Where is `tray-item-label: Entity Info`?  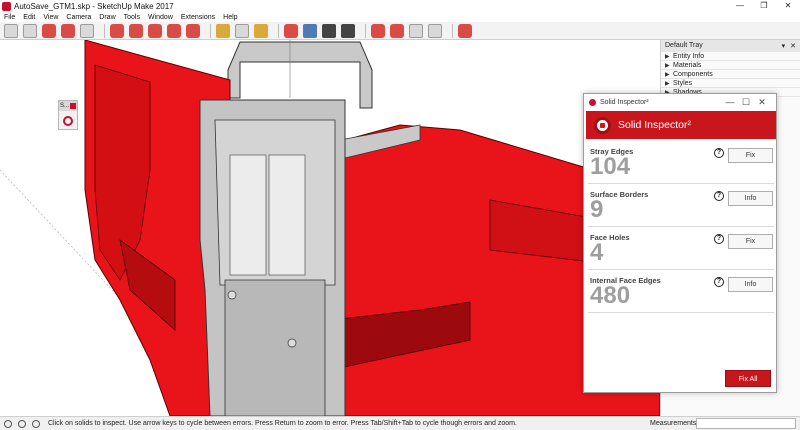
tray-item-label: Entity Info is located at coordinates (689, 56).